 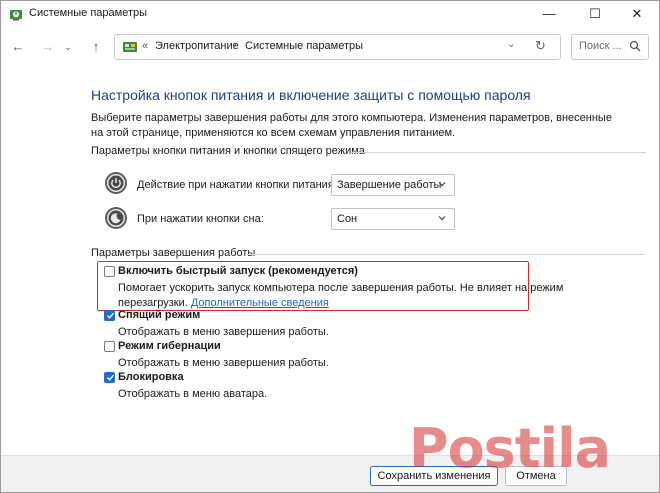 What do you see at coordinates (393, 219) in the screenshot?
I see `sleep-button-action-select: Сон` at bounding box center [393, 219].